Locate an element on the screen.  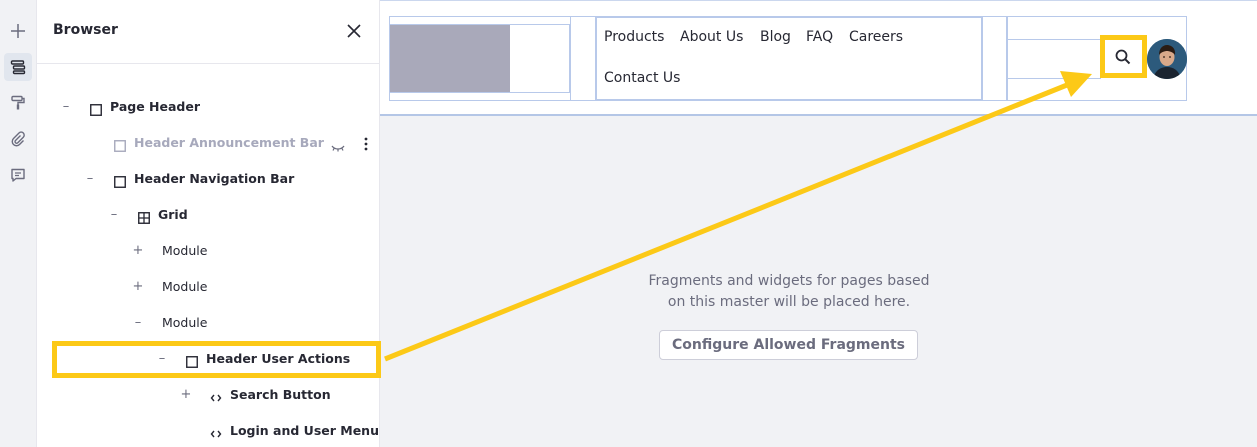
empty-message-line: Fragments and widgets for pages based is located at coordinates (789, 281).